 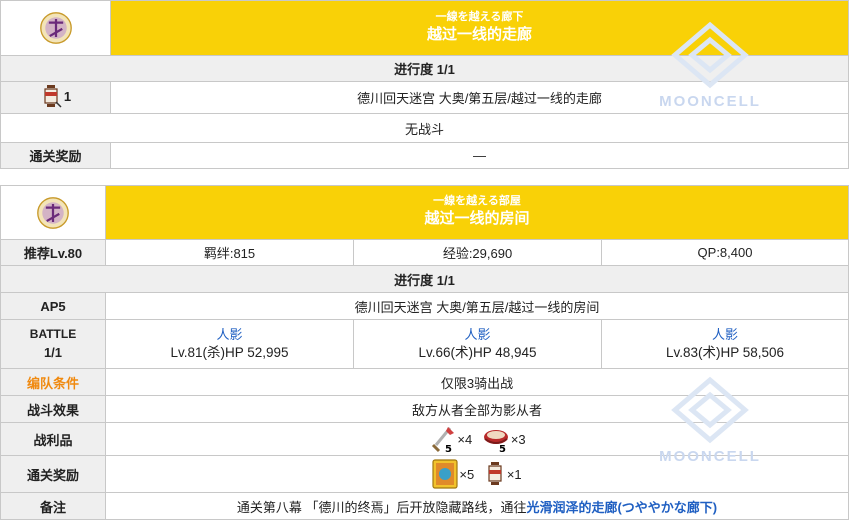 I want to click on enemy-cell: 人影 Lv.83(术)HP 58,506, so click(x=725, y=344).